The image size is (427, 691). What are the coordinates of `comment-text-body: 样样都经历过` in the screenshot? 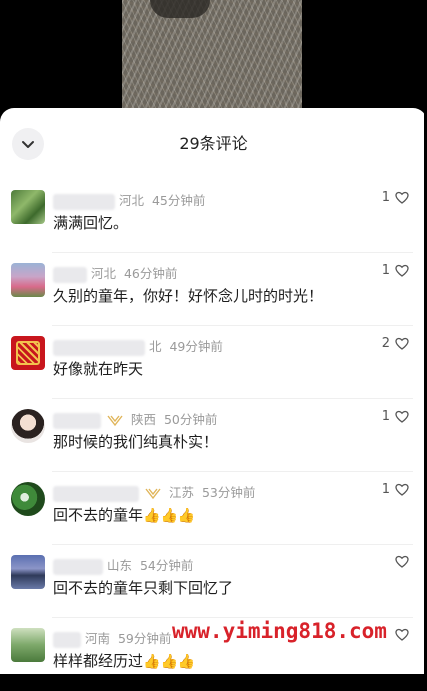 It's located at (98, 661).